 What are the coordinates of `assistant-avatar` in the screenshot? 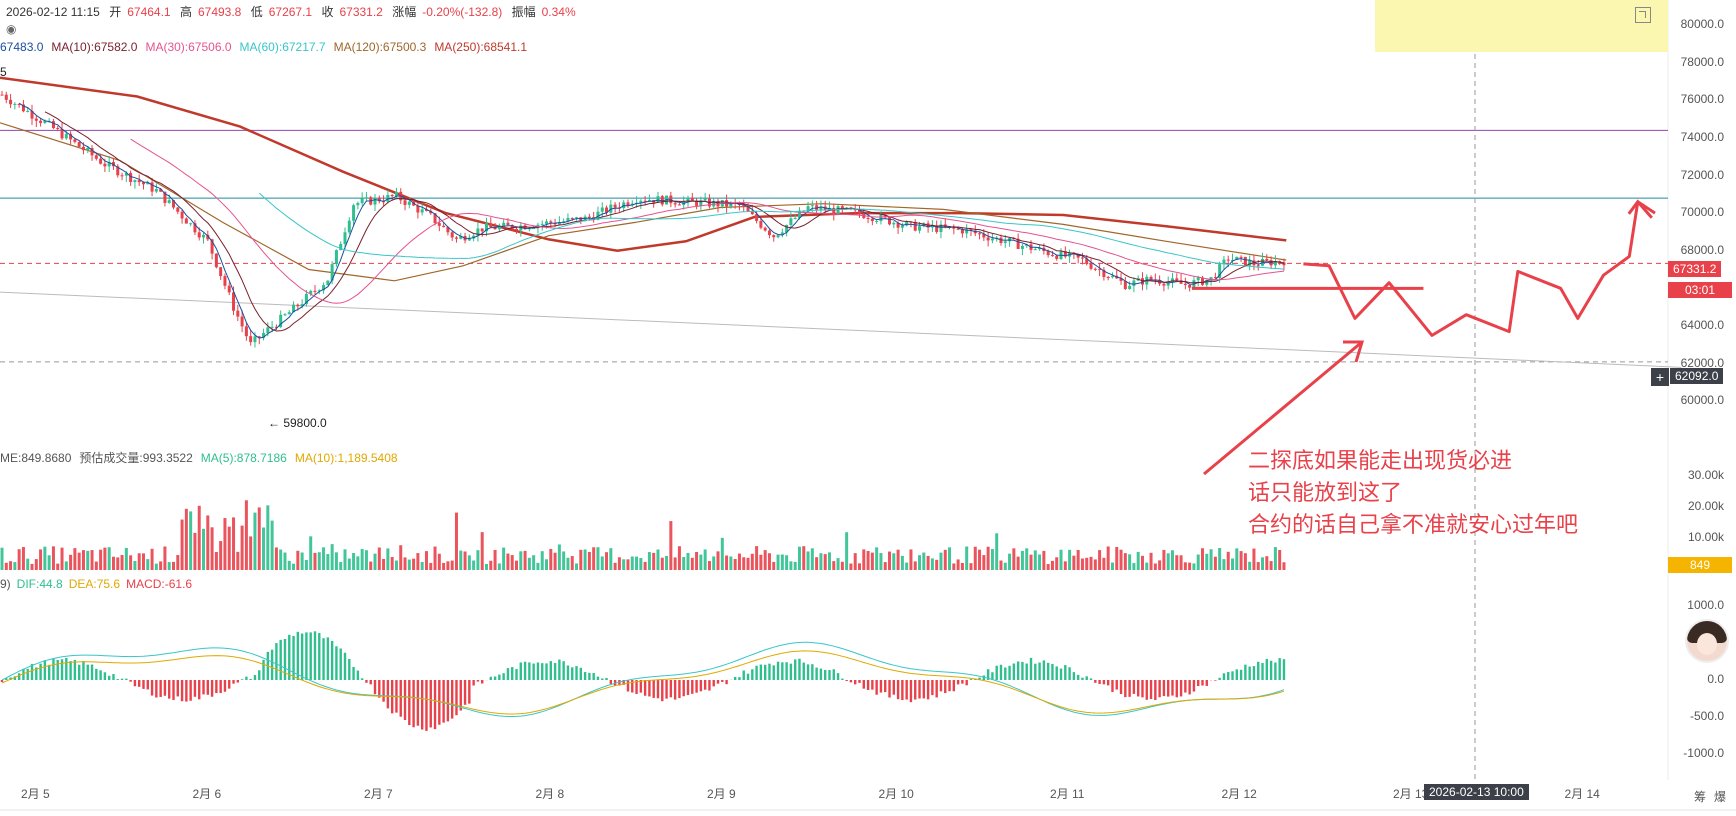 It's located at (1707, 641).